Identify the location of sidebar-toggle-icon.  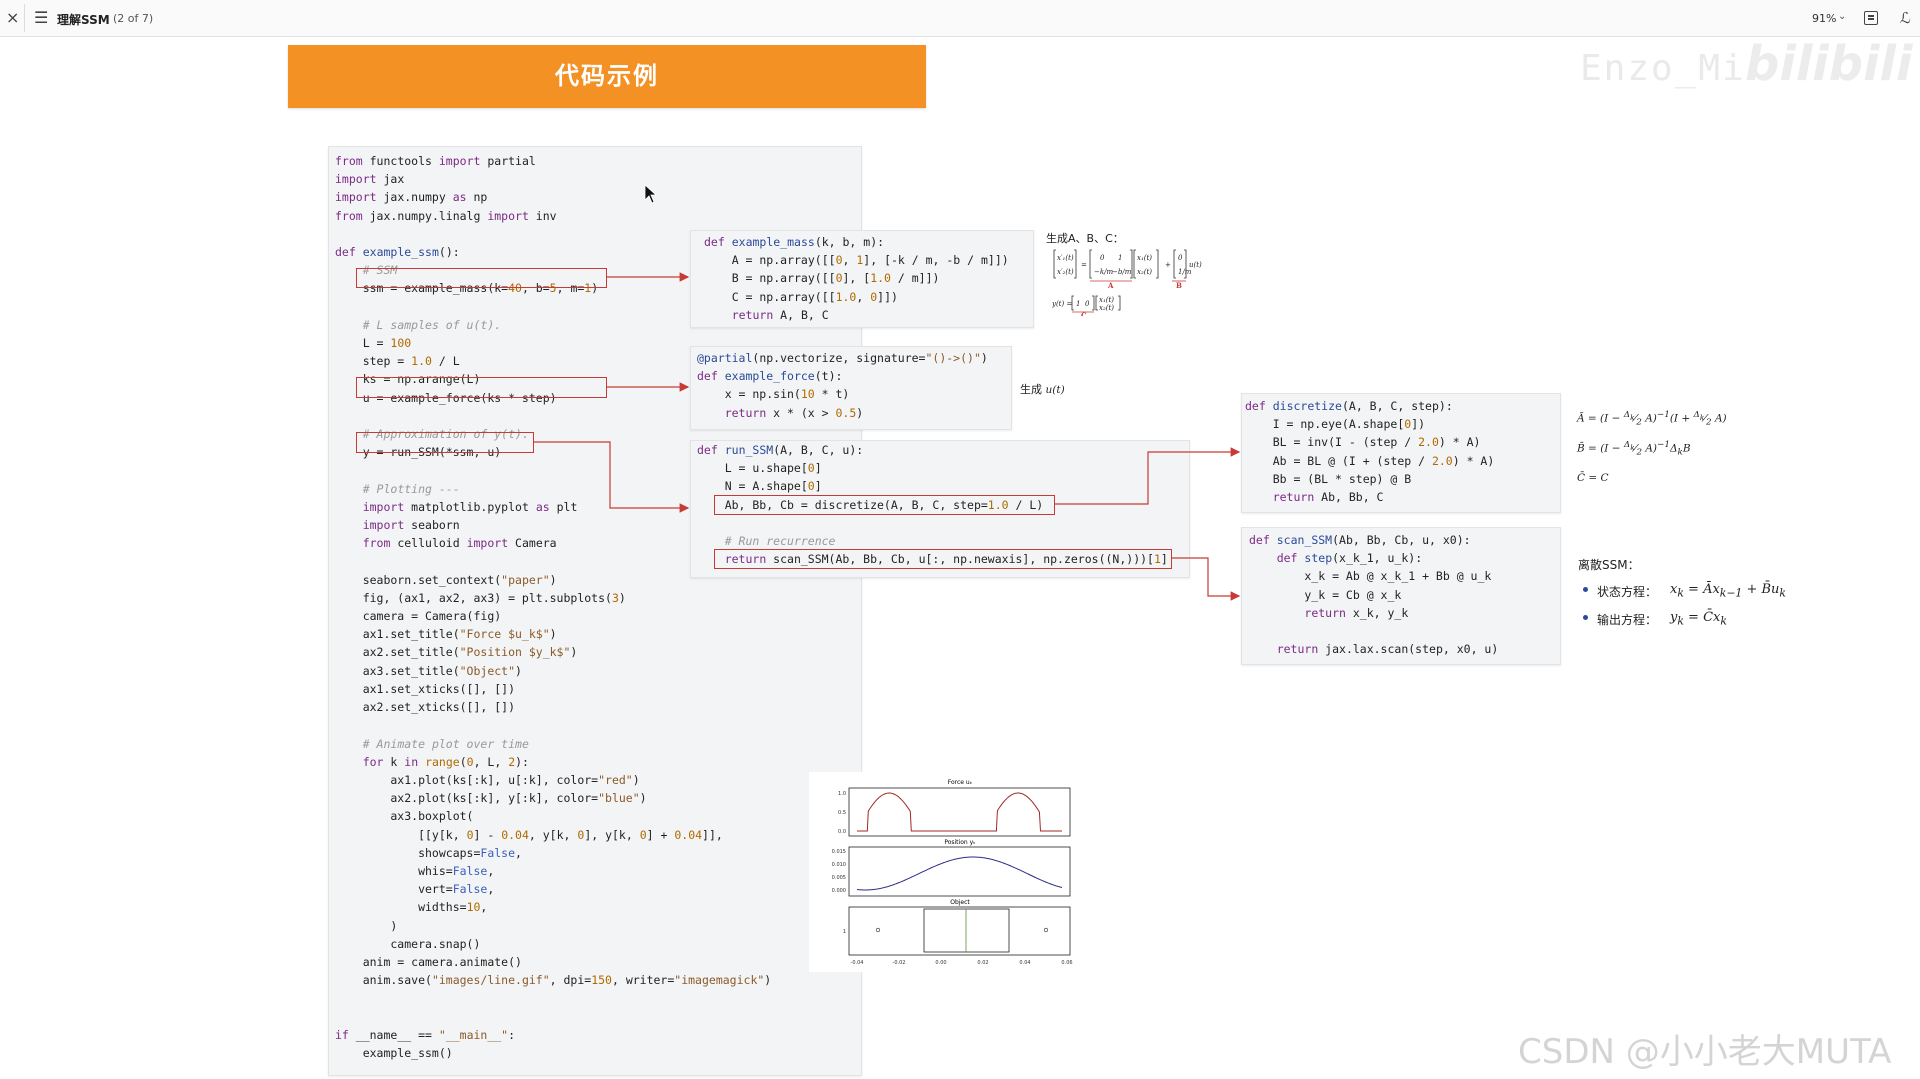
(1871, 18).